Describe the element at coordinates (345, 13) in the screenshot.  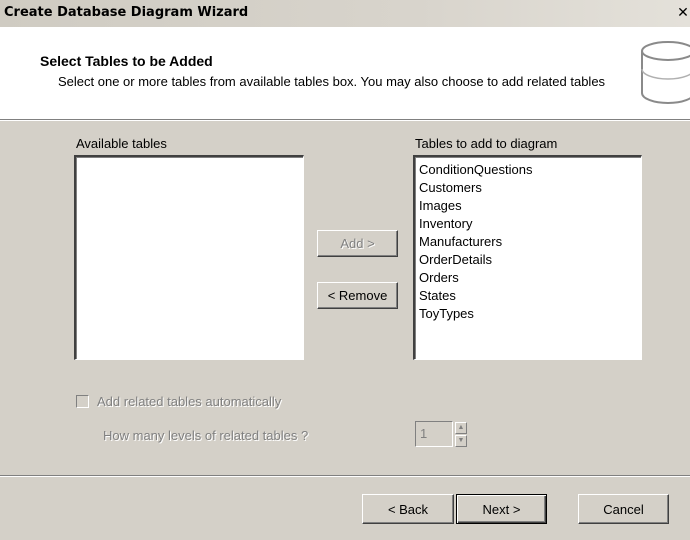
I see `title-bar: Create Database Diagram Wizard ✕` at that location.